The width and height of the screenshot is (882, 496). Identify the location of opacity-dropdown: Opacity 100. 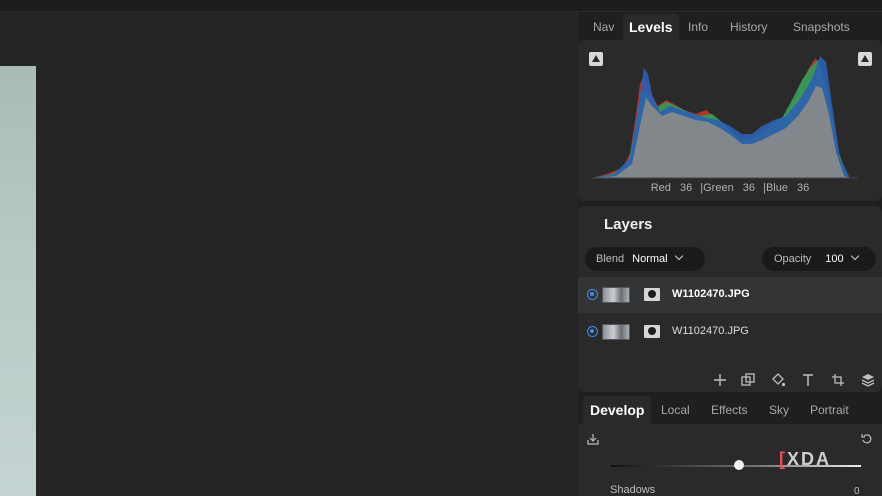
(819, 259).